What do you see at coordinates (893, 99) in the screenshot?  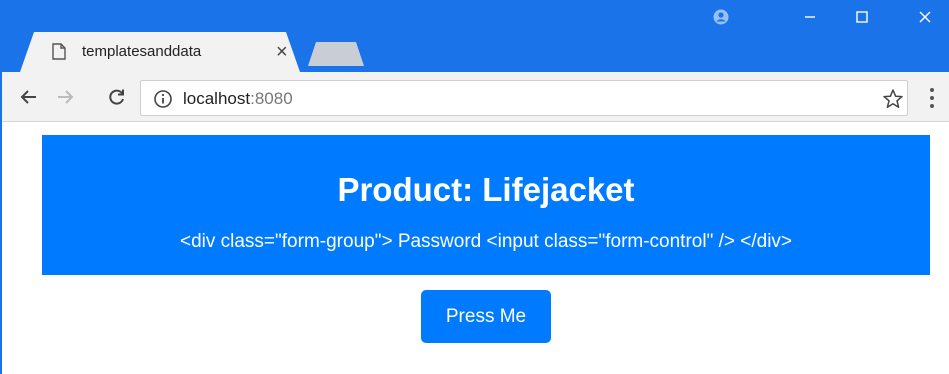 I see `bookmark-star-icon` at bounding box center [893, 99].